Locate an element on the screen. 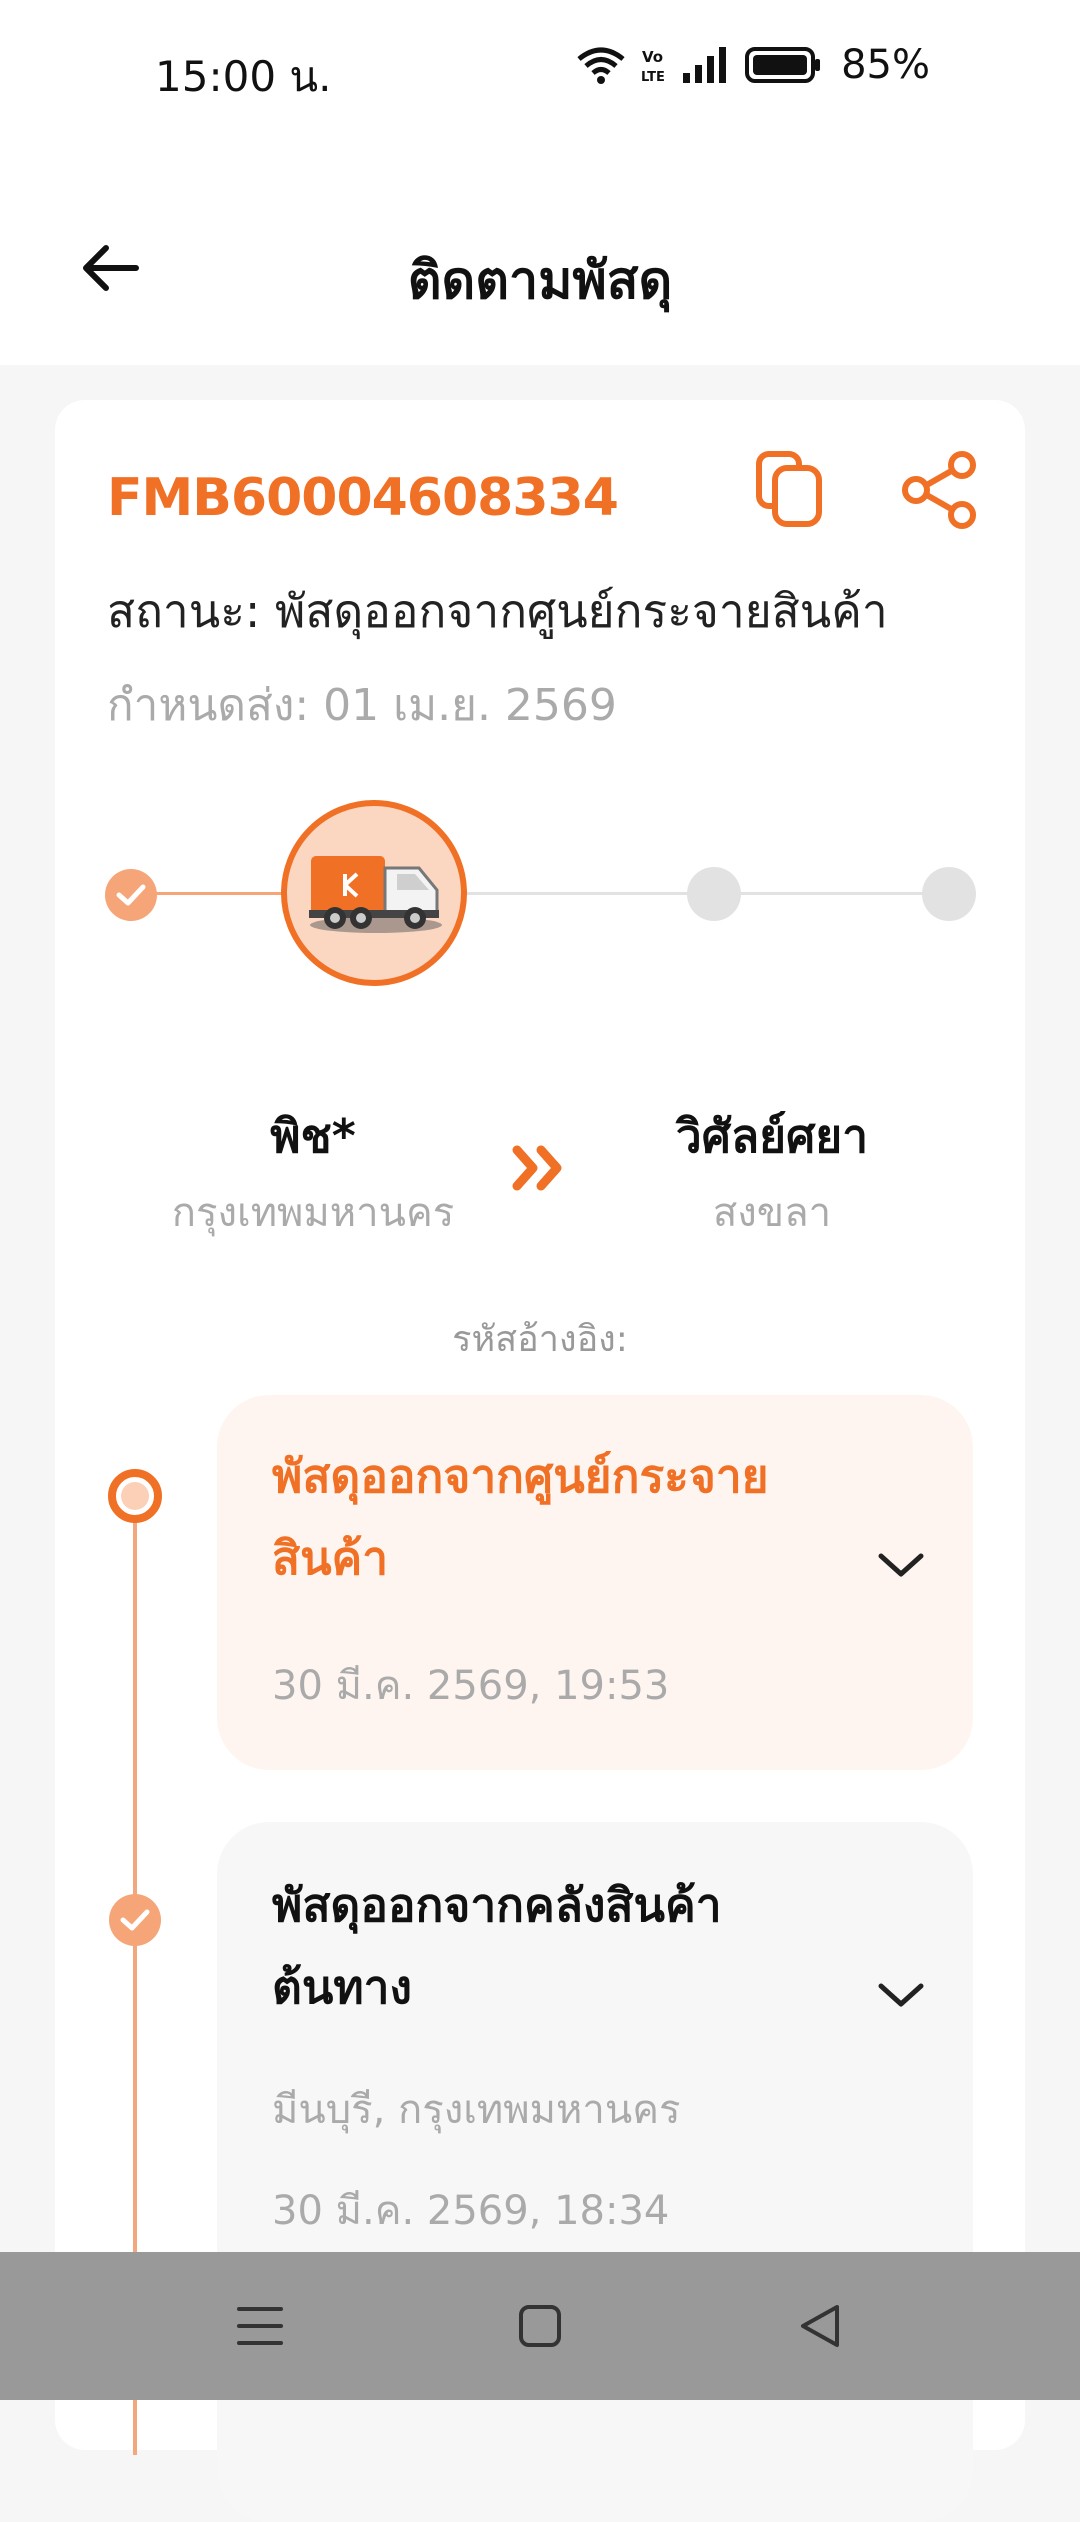 Image resolution: width=1080 pixels, height=2522 pixels. page-title: ติดตามพัสดุ is located at coordinates (540, 281).